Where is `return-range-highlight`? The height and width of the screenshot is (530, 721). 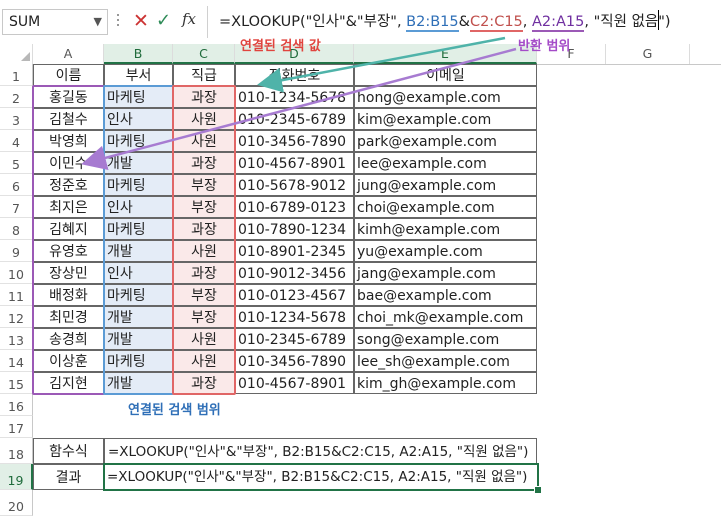
return-range-highlight is located at coordinates (68, 240).